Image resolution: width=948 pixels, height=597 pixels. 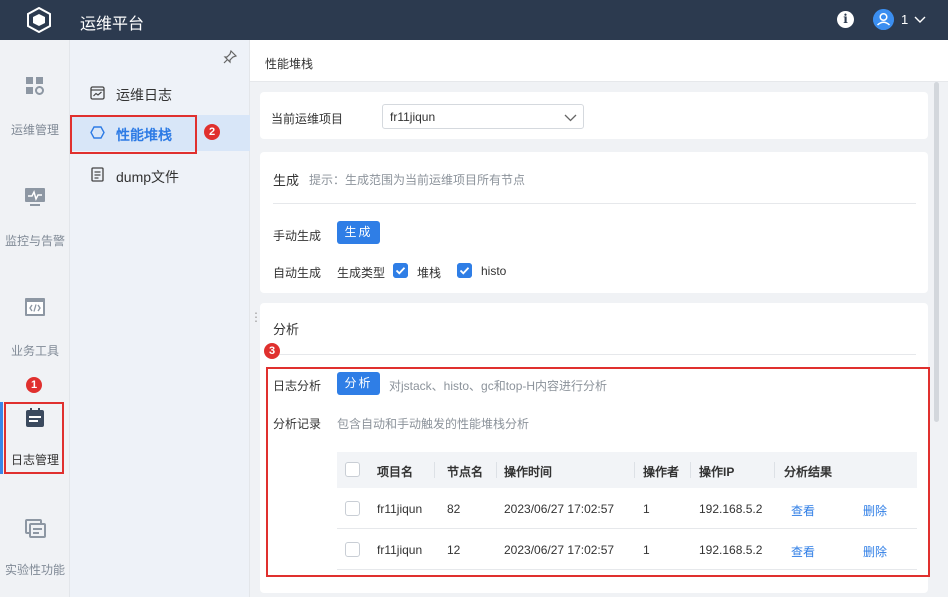 I want to click on rail-item-tools: 业务工具, so click(x=35, y=334).